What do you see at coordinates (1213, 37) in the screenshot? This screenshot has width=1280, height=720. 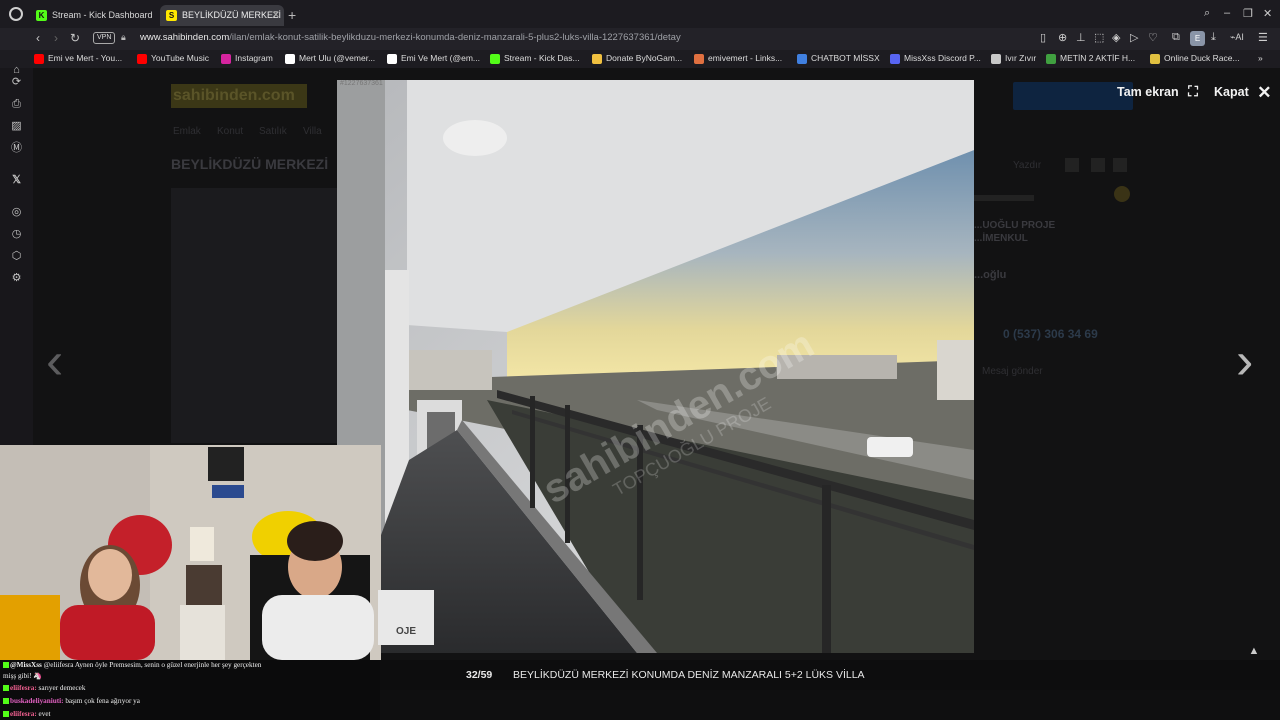 I see `download-icon: ⤓` at bounding box center [1213, 37].